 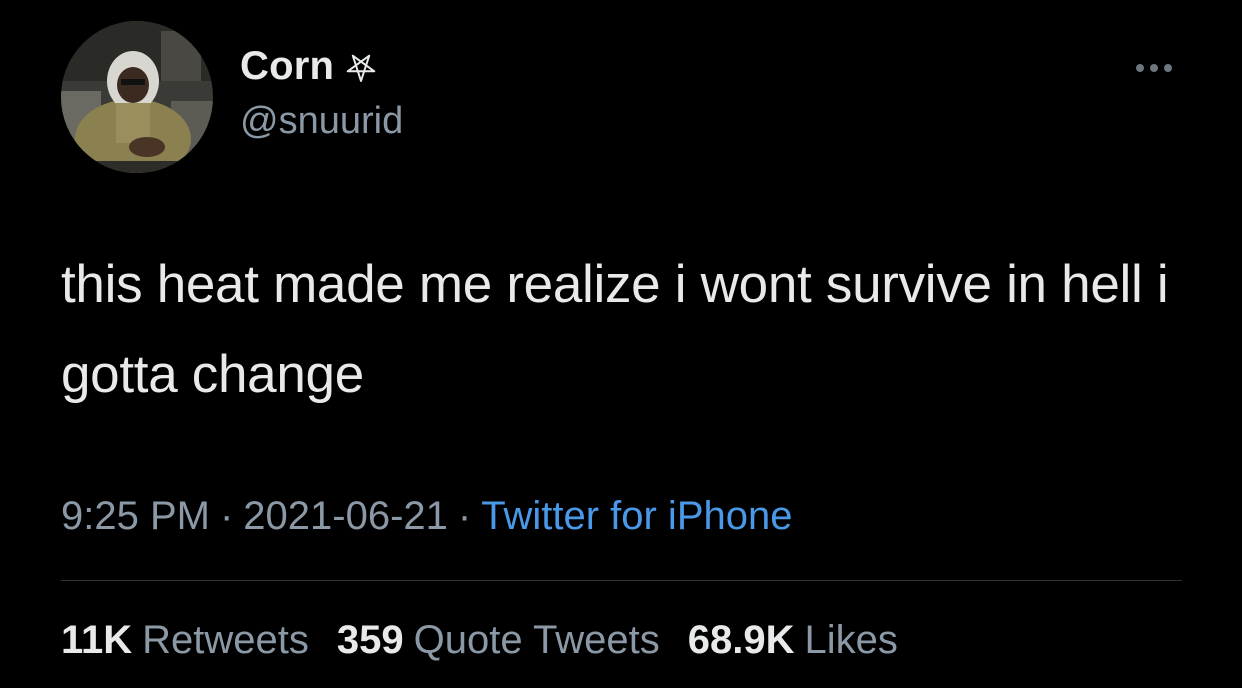 I want to click on avatar, so click(x=137, y=97).